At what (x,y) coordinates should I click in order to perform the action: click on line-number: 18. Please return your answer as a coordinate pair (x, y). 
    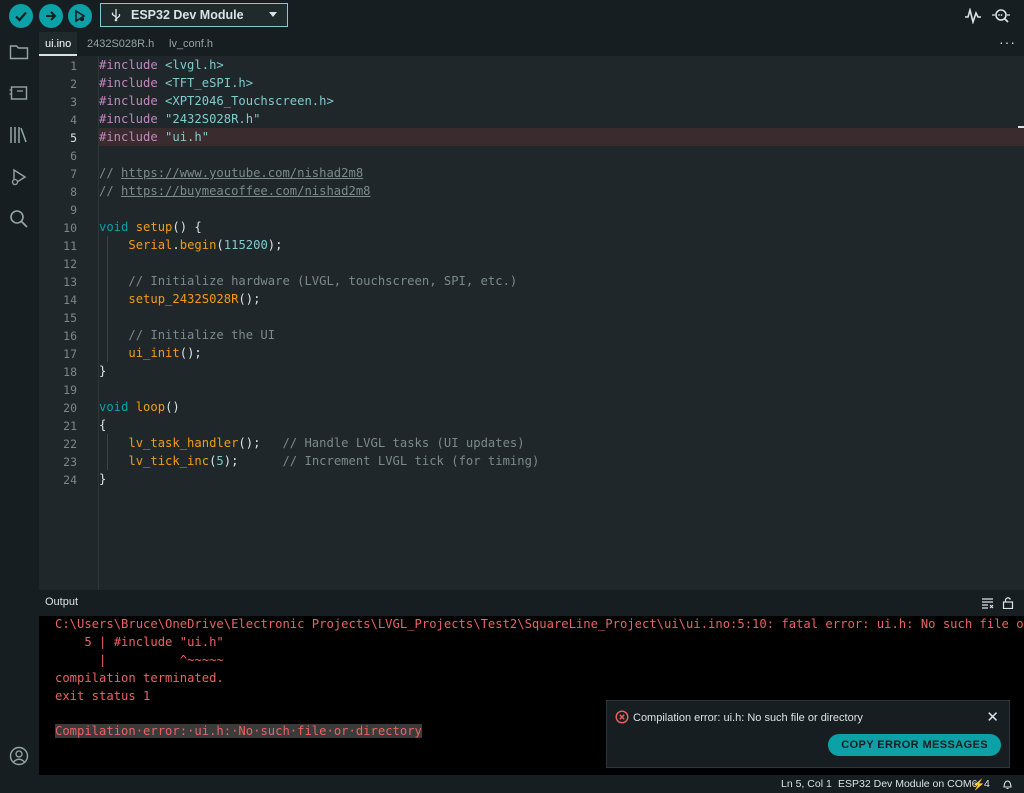
    Looking at the image, I should click on (70, 372).